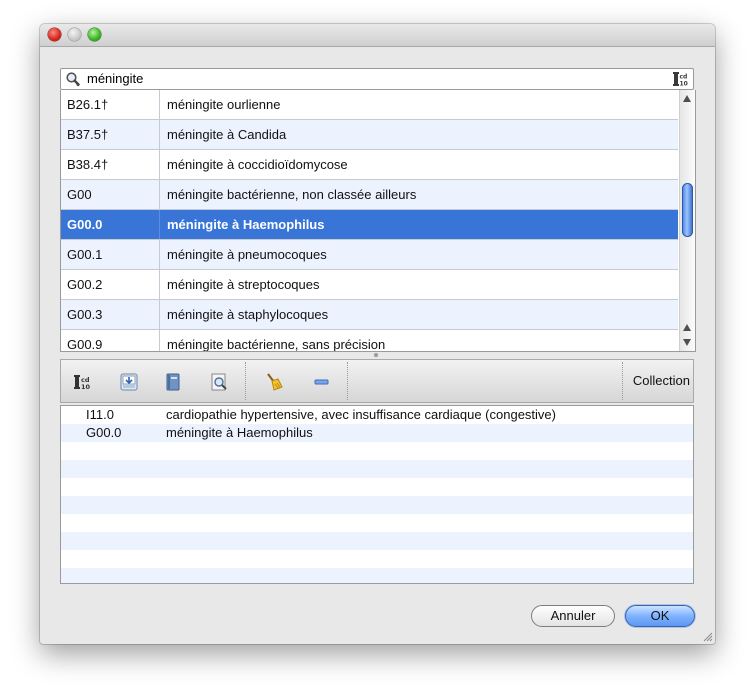  I want to click on row-code: G00.0, so click(110, 224).